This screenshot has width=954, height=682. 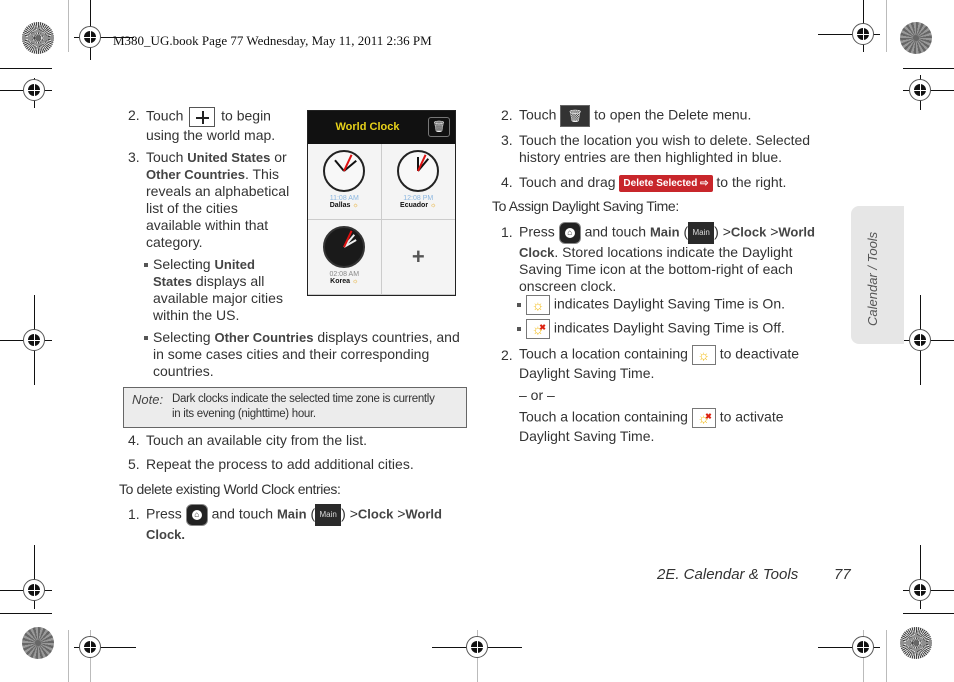 I want to click on text: Touch and drag, so click(x=567, y=182).